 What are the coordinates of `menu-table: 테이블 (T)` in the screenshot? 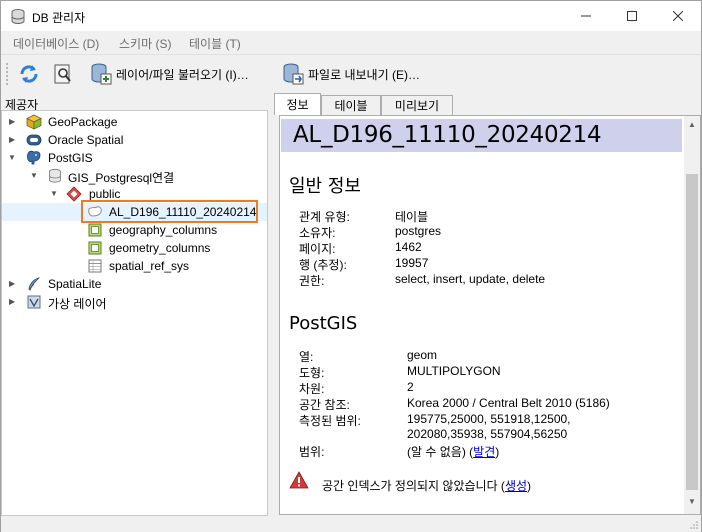 It's located at (215, 43).